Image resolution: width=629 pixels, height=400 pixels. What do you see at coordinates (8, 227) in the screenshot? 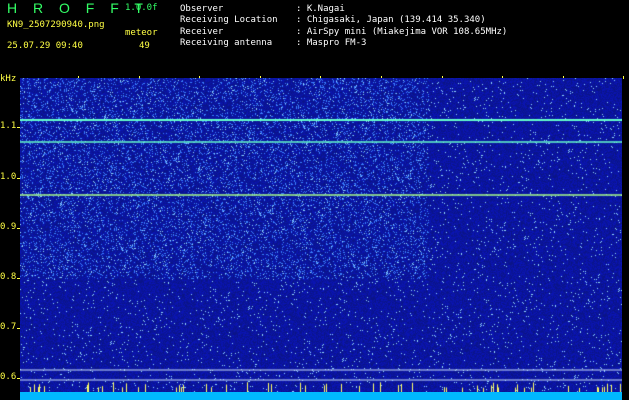
I see `y-tick-label: 0.9` at bounding box center [8, 227].